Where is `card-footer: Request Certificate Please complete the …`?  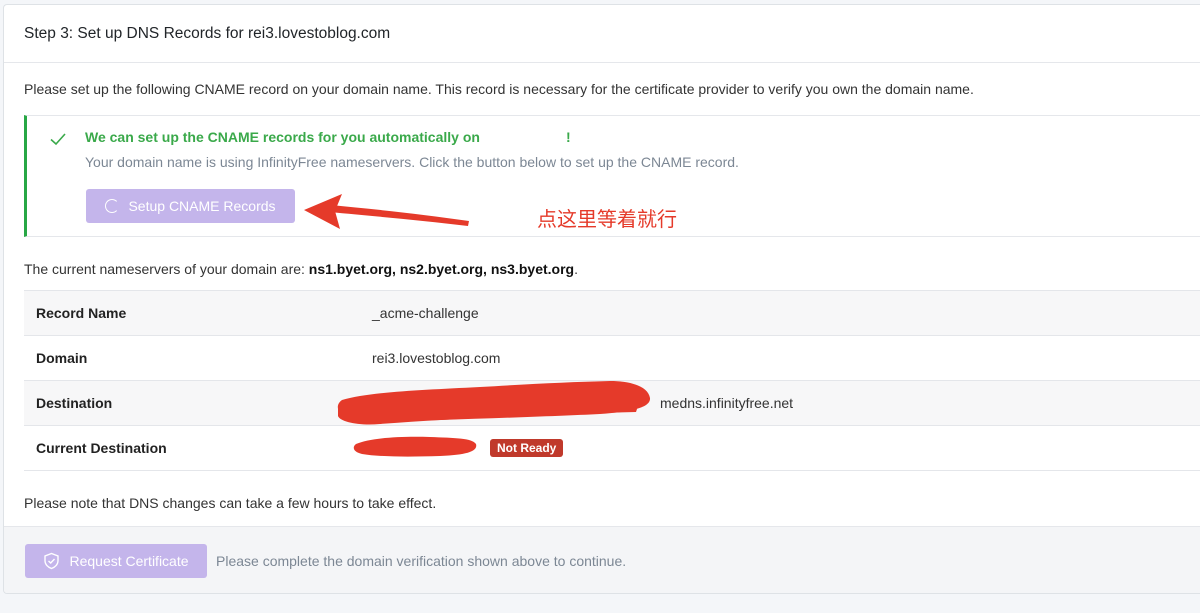
card-footer: Request Certificate Please complete the … is located at coordinates (602, 559).